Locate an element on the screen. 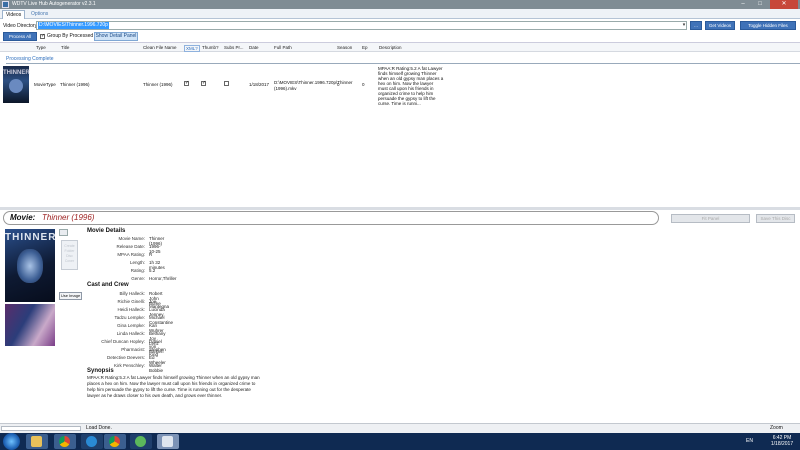  folder-icon is located at coordinates (36, 441).